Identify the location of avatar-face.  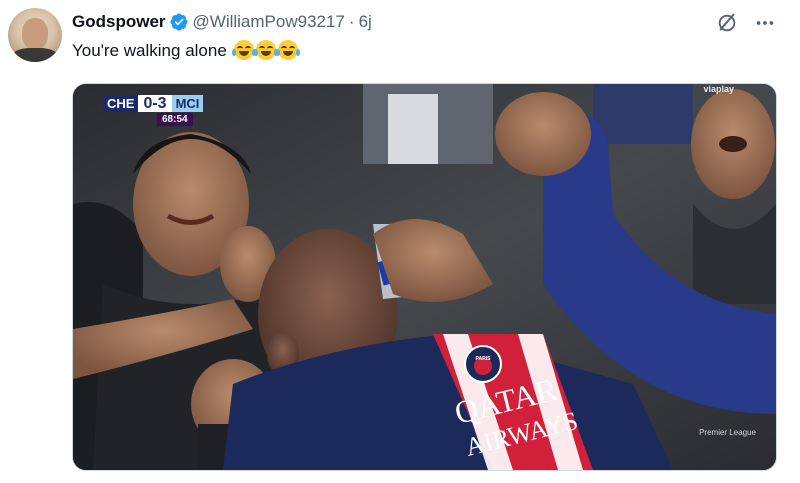
(35, 34).